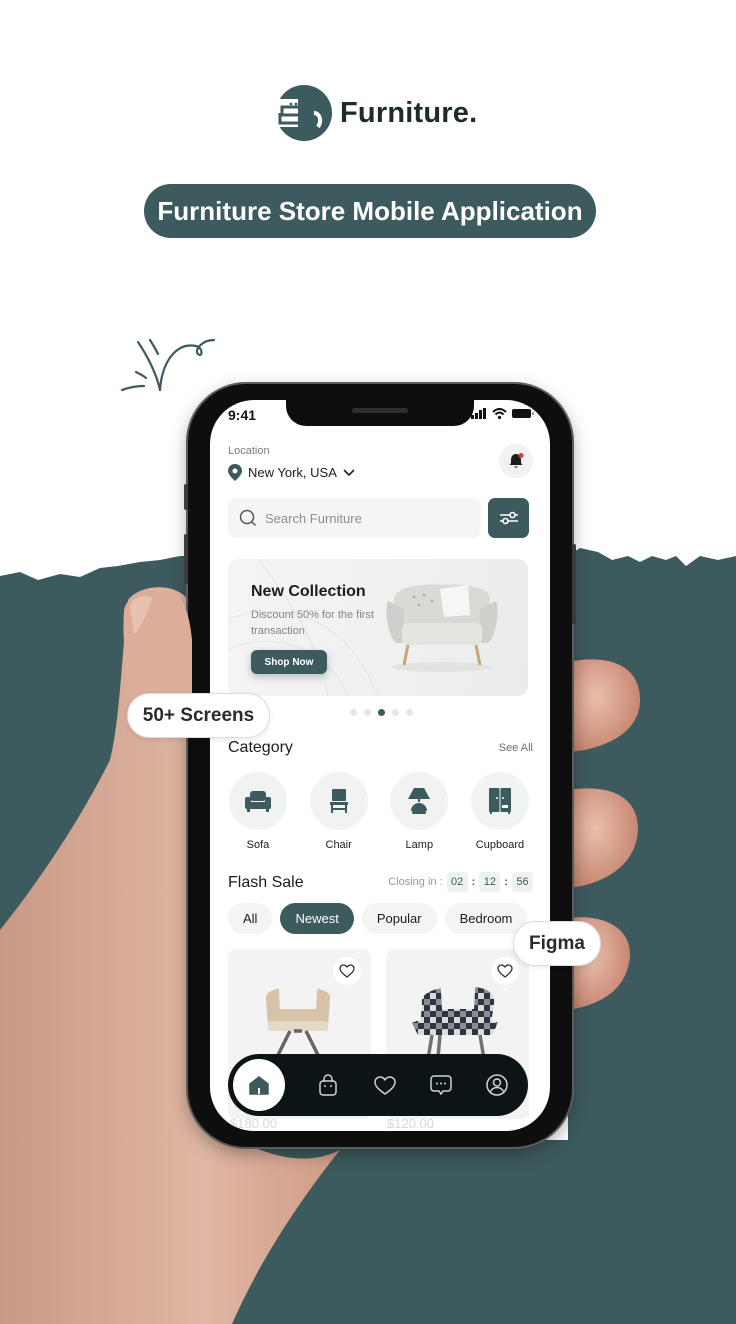 This screenshot has width=736, height=1324. I want to click on speaker, so click(380, 410).